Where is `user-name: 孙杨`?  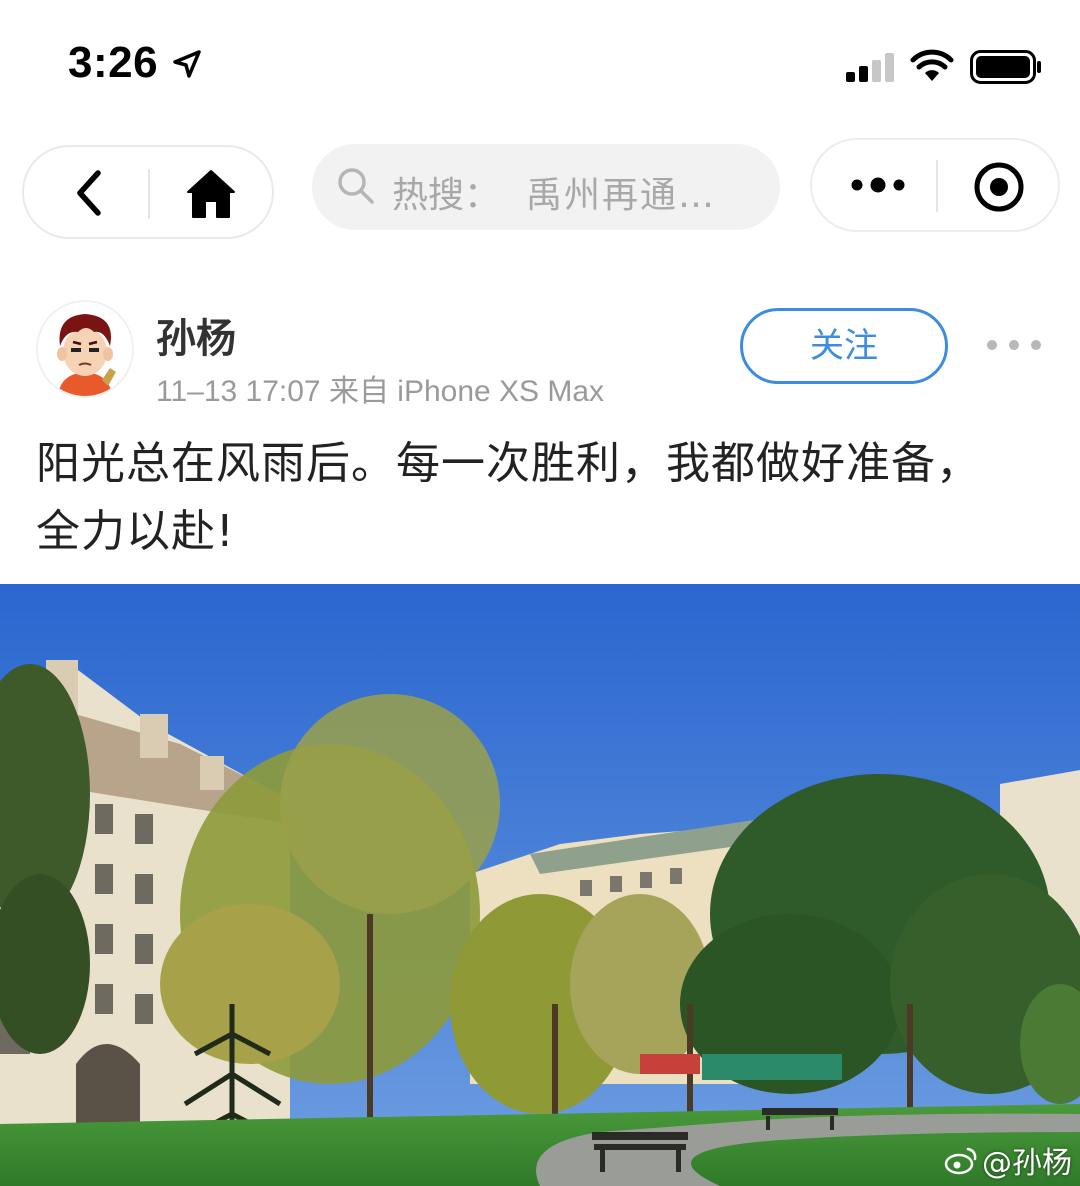 user-name: 孙杨 is located at coordinates (196, 335).